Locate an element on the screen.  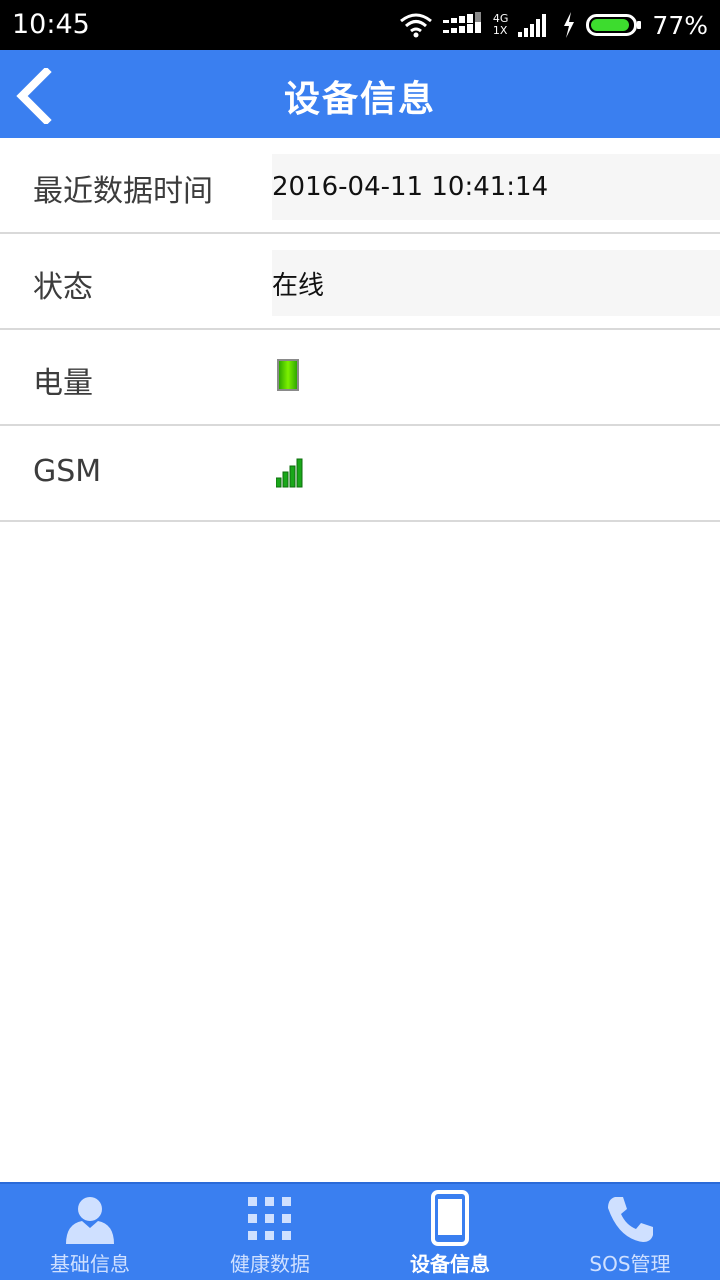
battery-full-icon is located at coordinates (288, 375).